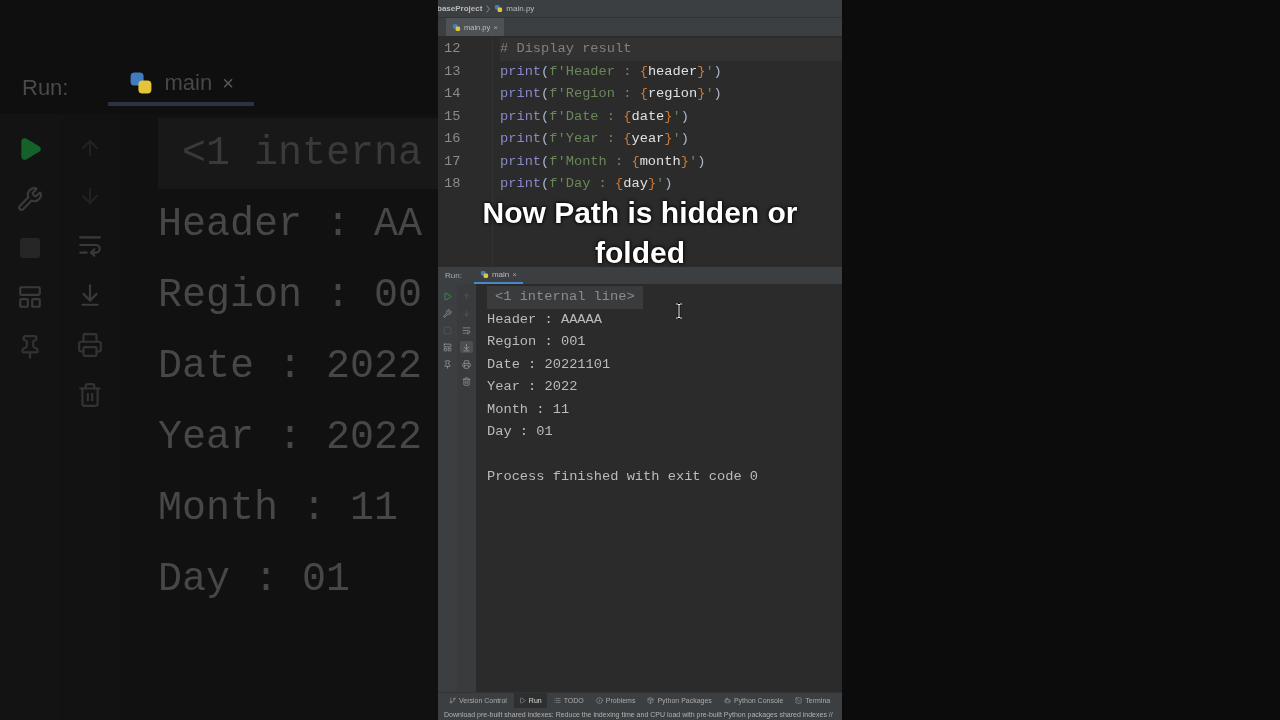 This screenshot has height=720, width=1280. Describe the element at coordinates (520, 8) in the screenshot. I see `file-breadcrumb: main.py` at that location.